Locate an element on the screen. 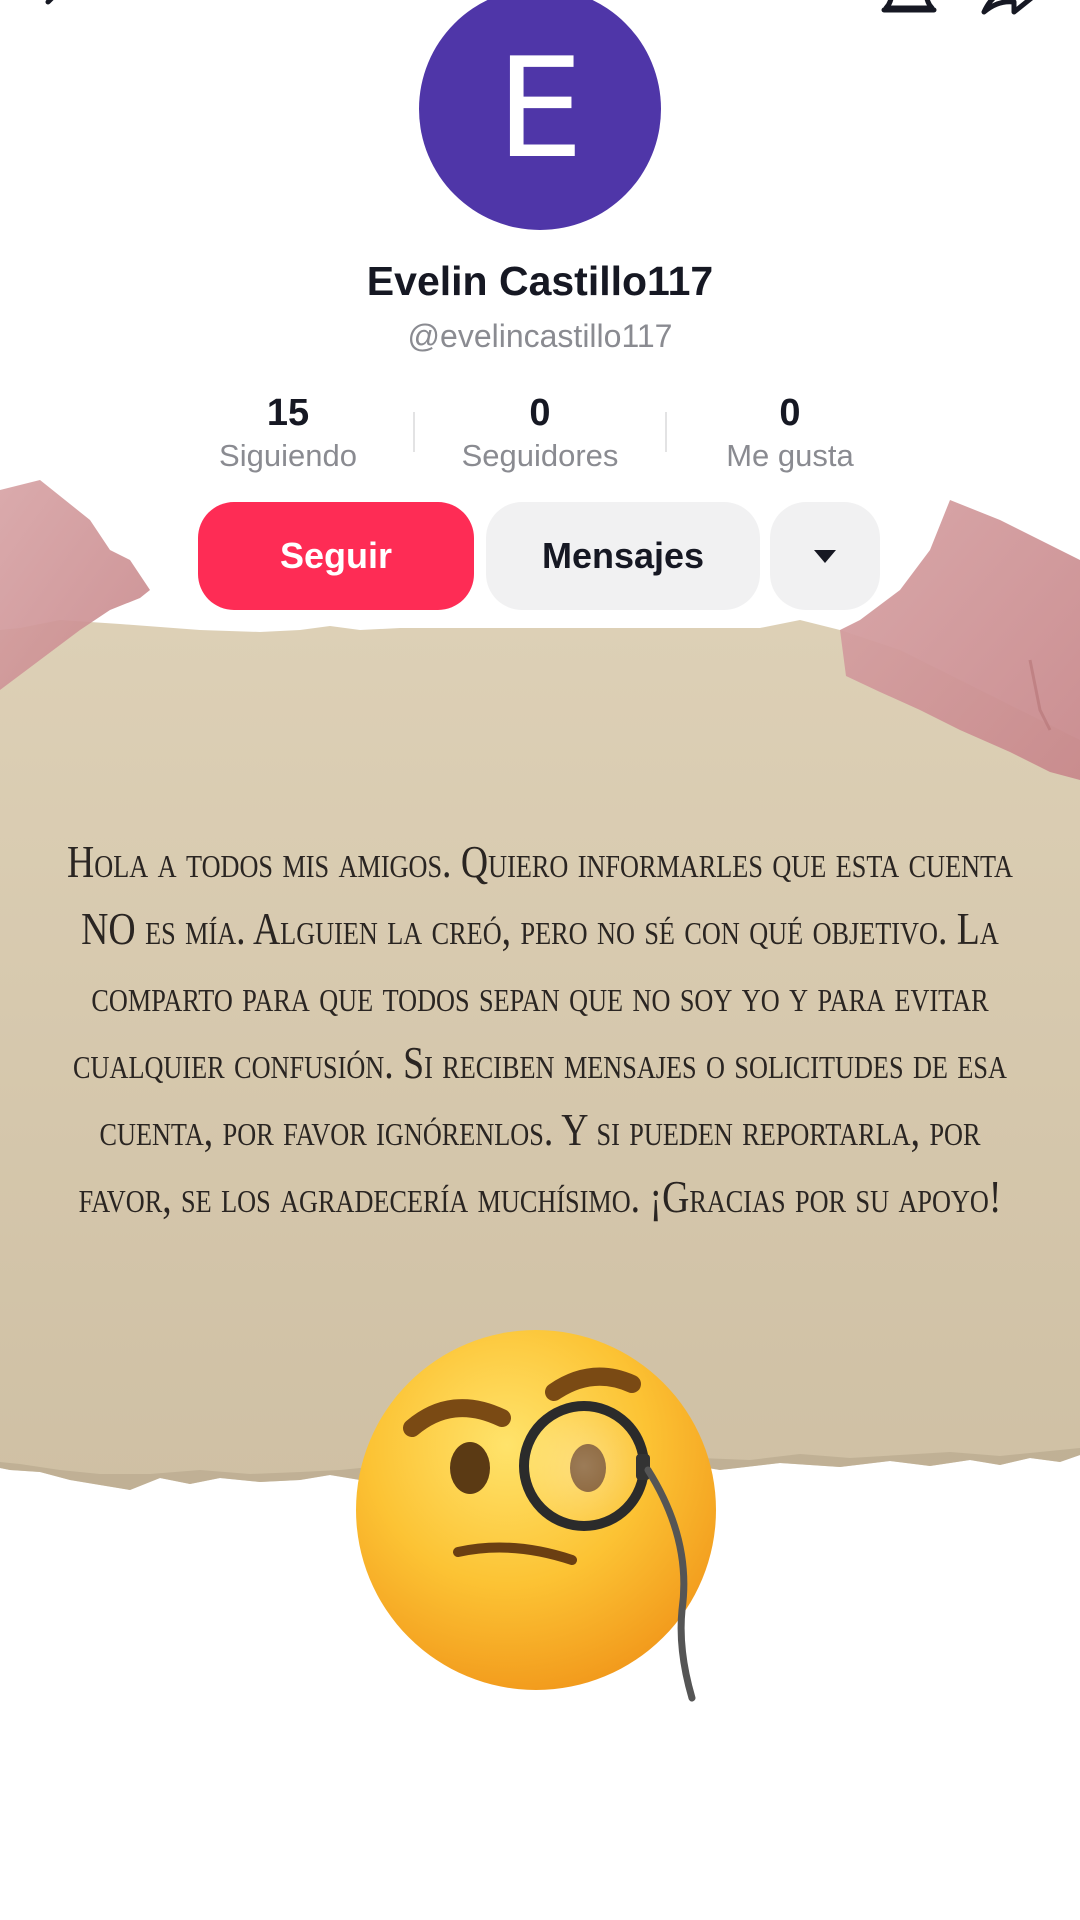  stat-label: Seguidores is located at coordinates (540, 455).